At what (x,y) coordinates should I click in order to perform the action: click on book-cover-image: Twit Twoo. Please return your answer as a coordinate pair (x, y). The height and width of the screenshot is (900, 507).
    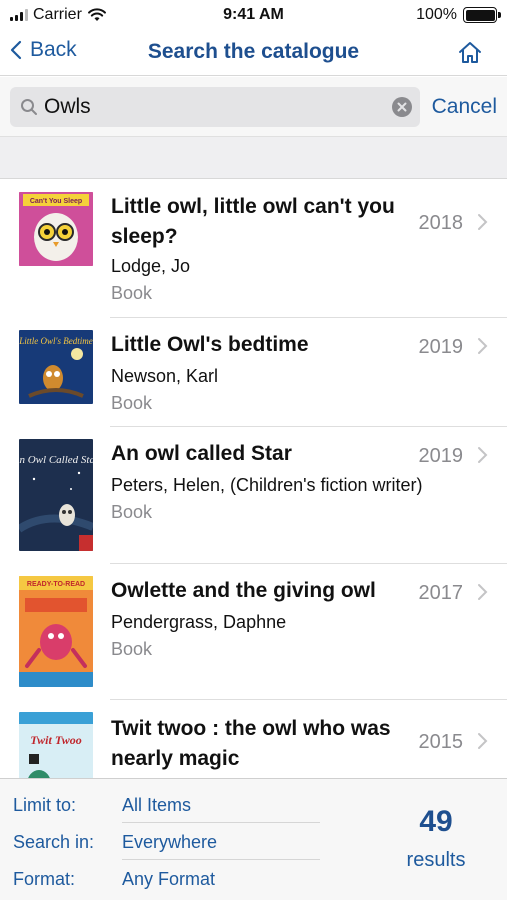
    Looking at the image, I should click on (56, 745).